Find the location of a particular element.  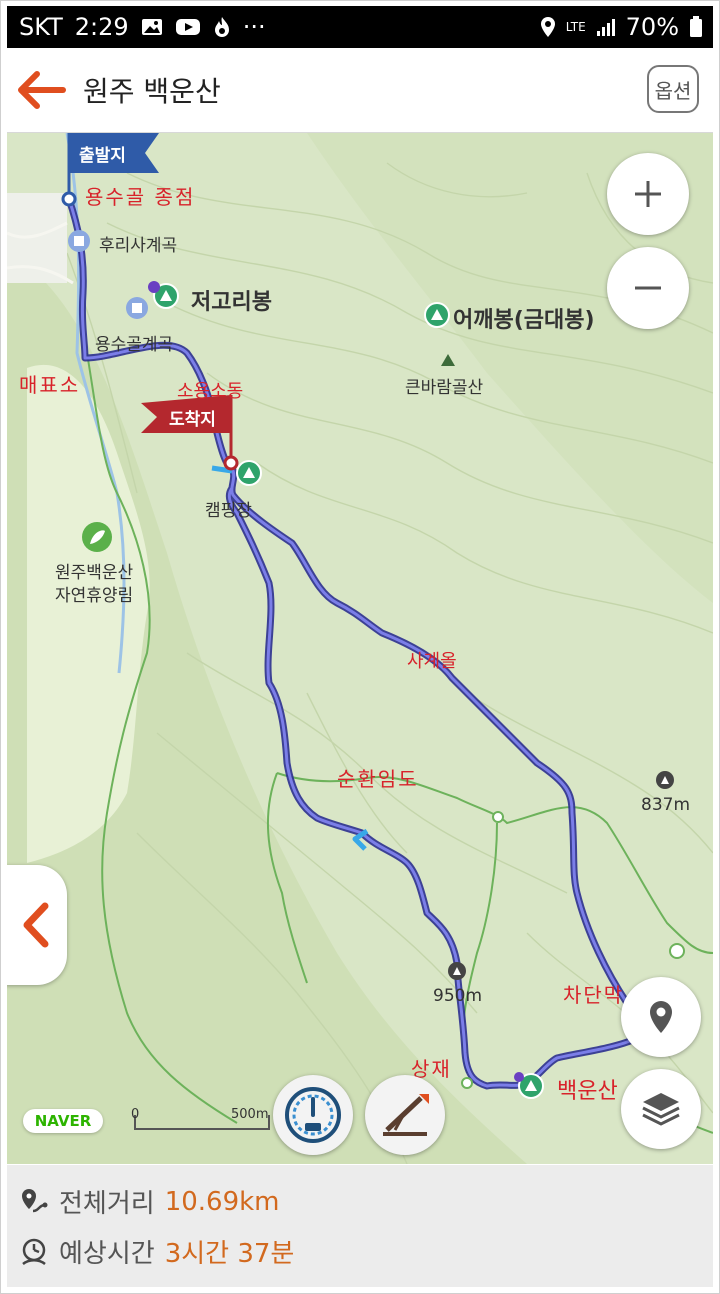

map-label-loop-forest-road: 순환임도 is located at coordinates (378, 779).